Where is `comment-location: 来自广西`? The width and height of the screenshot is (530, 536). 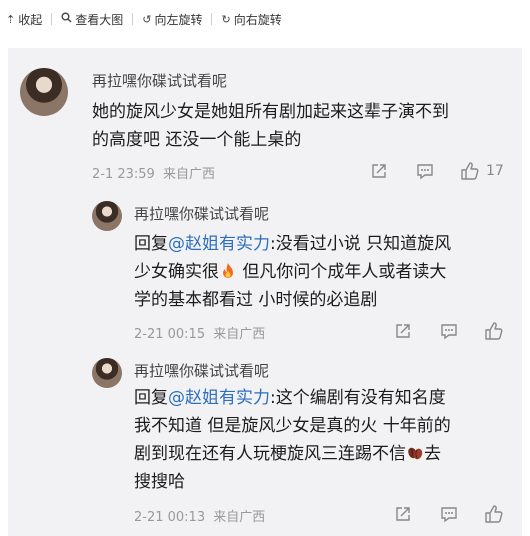
comment-location: 来自广西 is located at coordinates (188, 174).